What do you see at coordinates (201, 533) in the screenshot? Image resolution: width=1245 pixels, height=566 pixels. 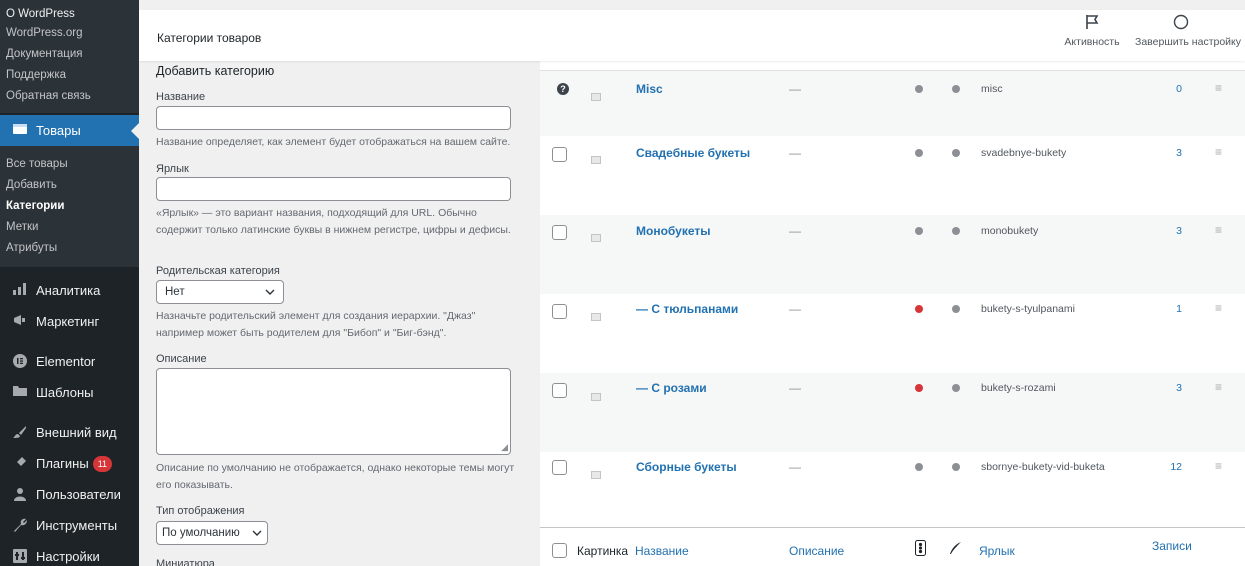 I see `display-type-value: По умолчанию` at bounding box center [201, 533].